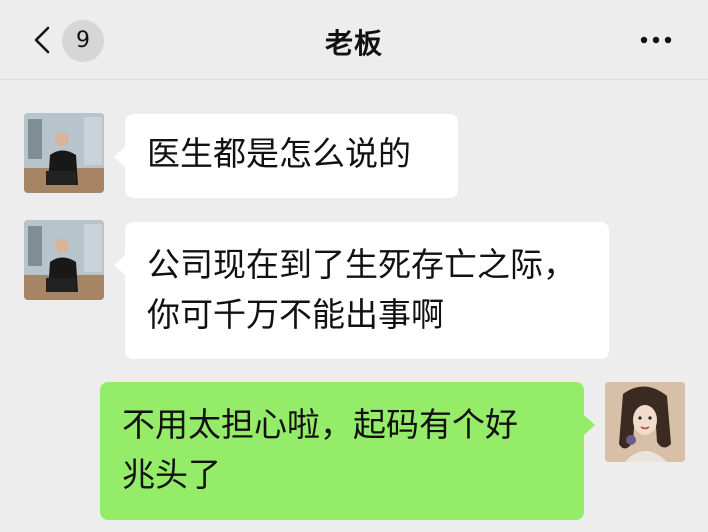 The height and width of the screenshot is (532, 708). I want to click on woman-portrait-icon, so click(645, 422).